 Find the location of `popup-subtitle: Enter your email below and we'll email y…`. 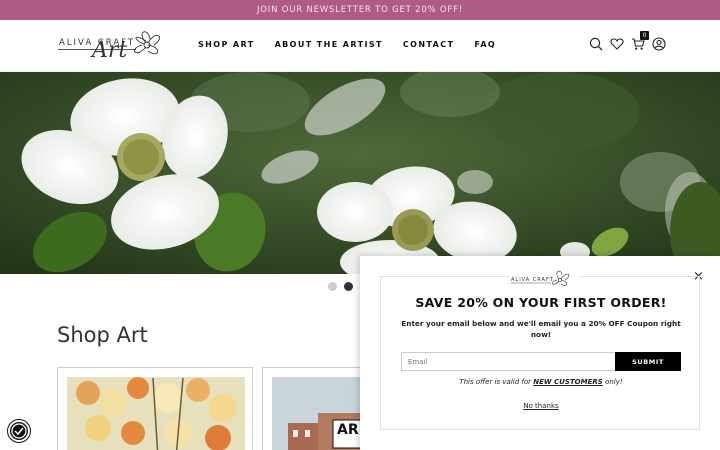

popup-subtitle: Enter your email below and we'll email y… is located at coordinates (541, 329).